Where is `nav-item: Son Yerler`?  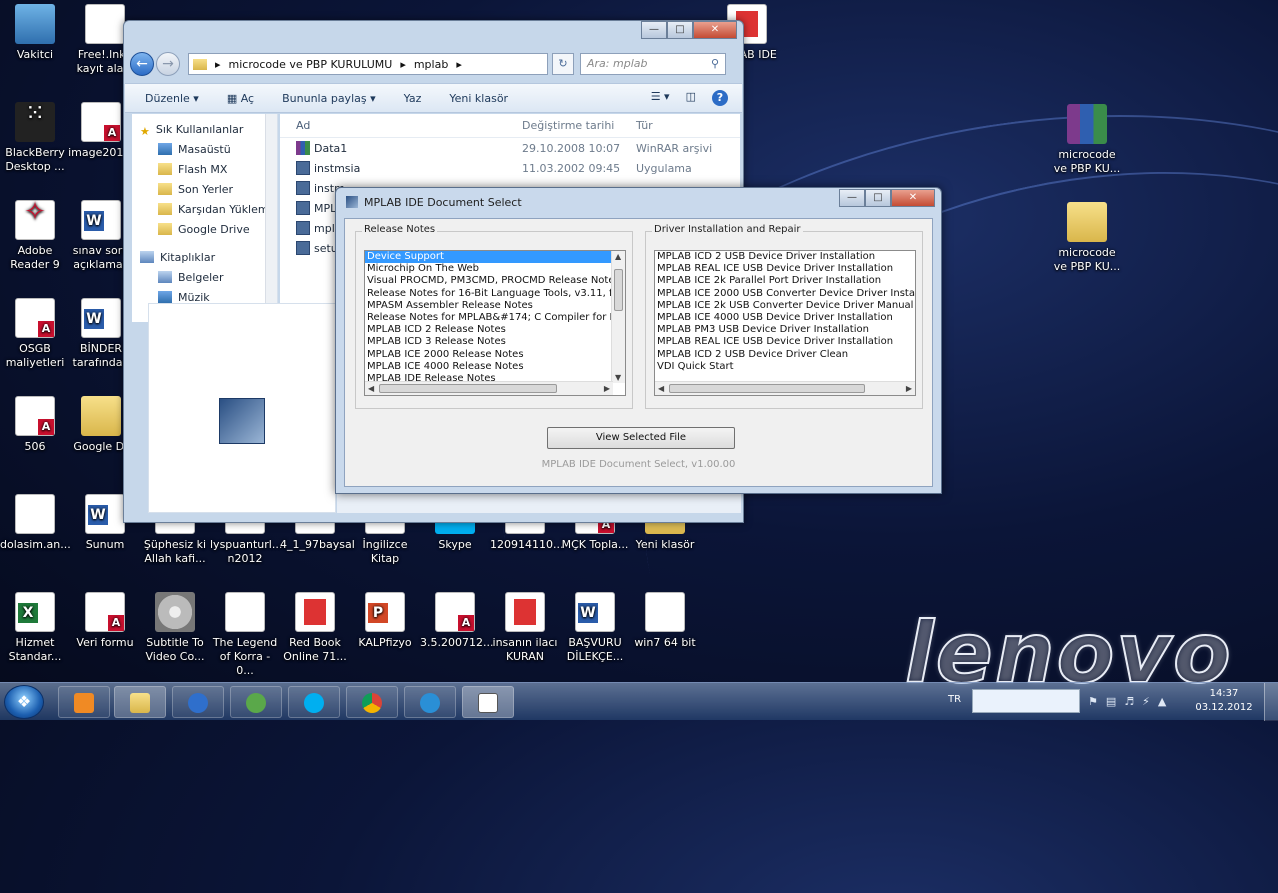
nav-item: Son Yerler is located at coordinates (204, 190).